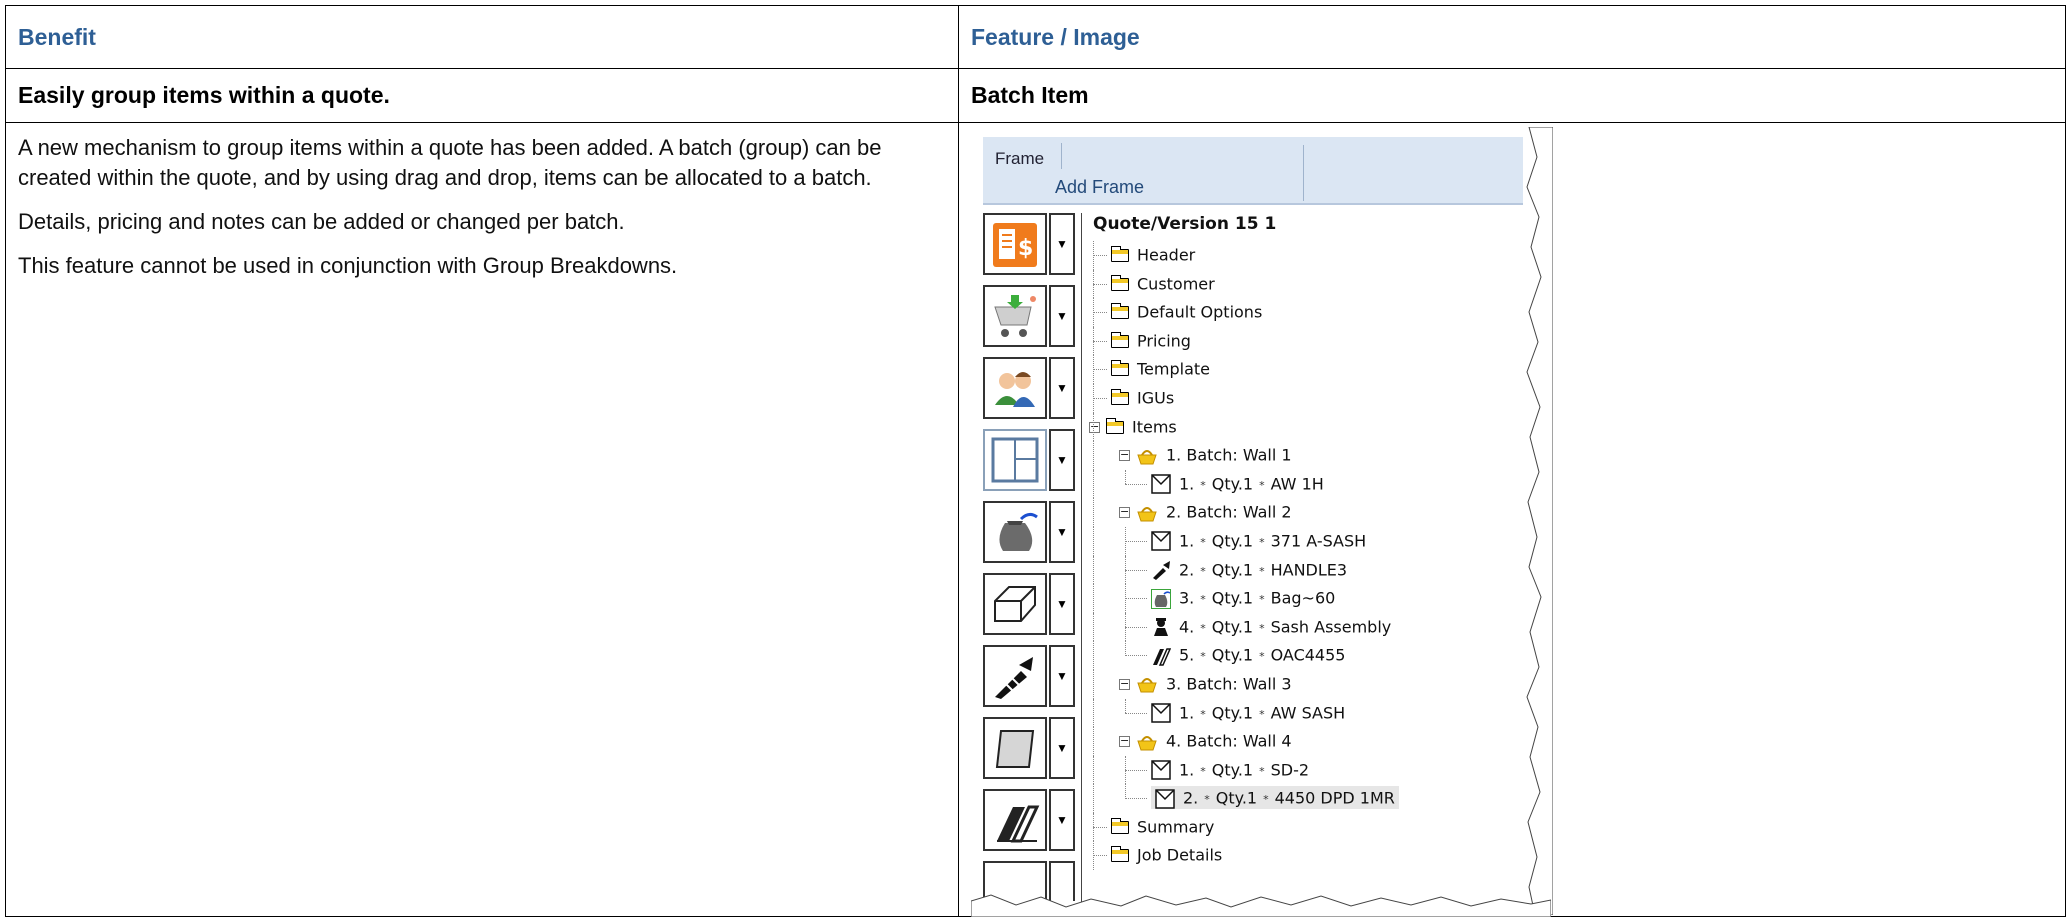 The height and width of the screenshot is (920, 2071). I want to click on tree-batch: −1. Batch: Wall 1, so click(1309, 455).